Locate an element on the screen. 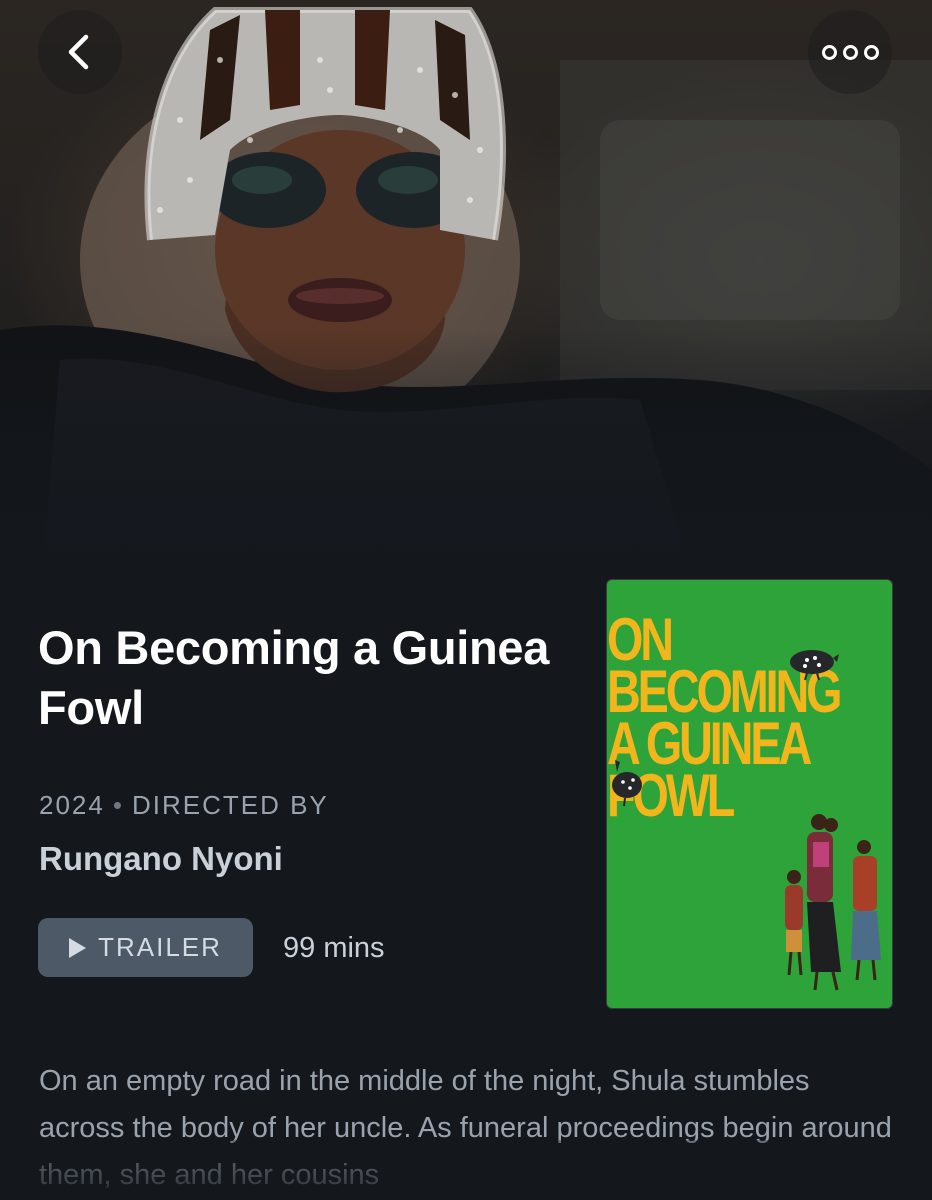  film-meta: 2024 • DIRECTED BY is located at coordinates (184, 805).